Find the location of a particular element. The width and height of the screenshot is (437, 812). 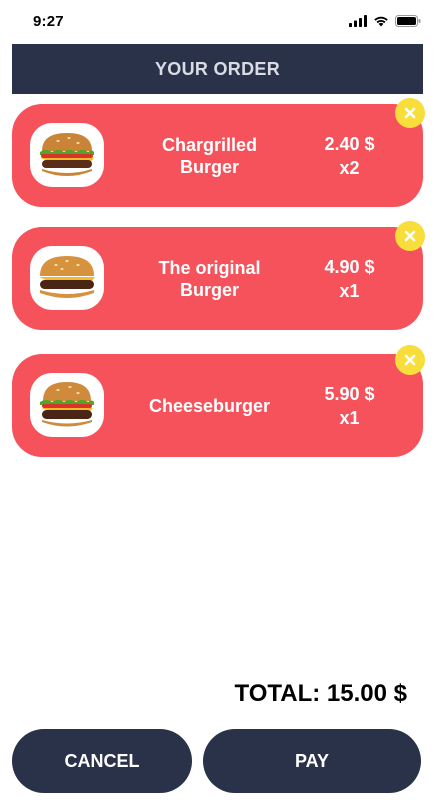

chargrilled-burger-image is located at coordinates (67, 155).